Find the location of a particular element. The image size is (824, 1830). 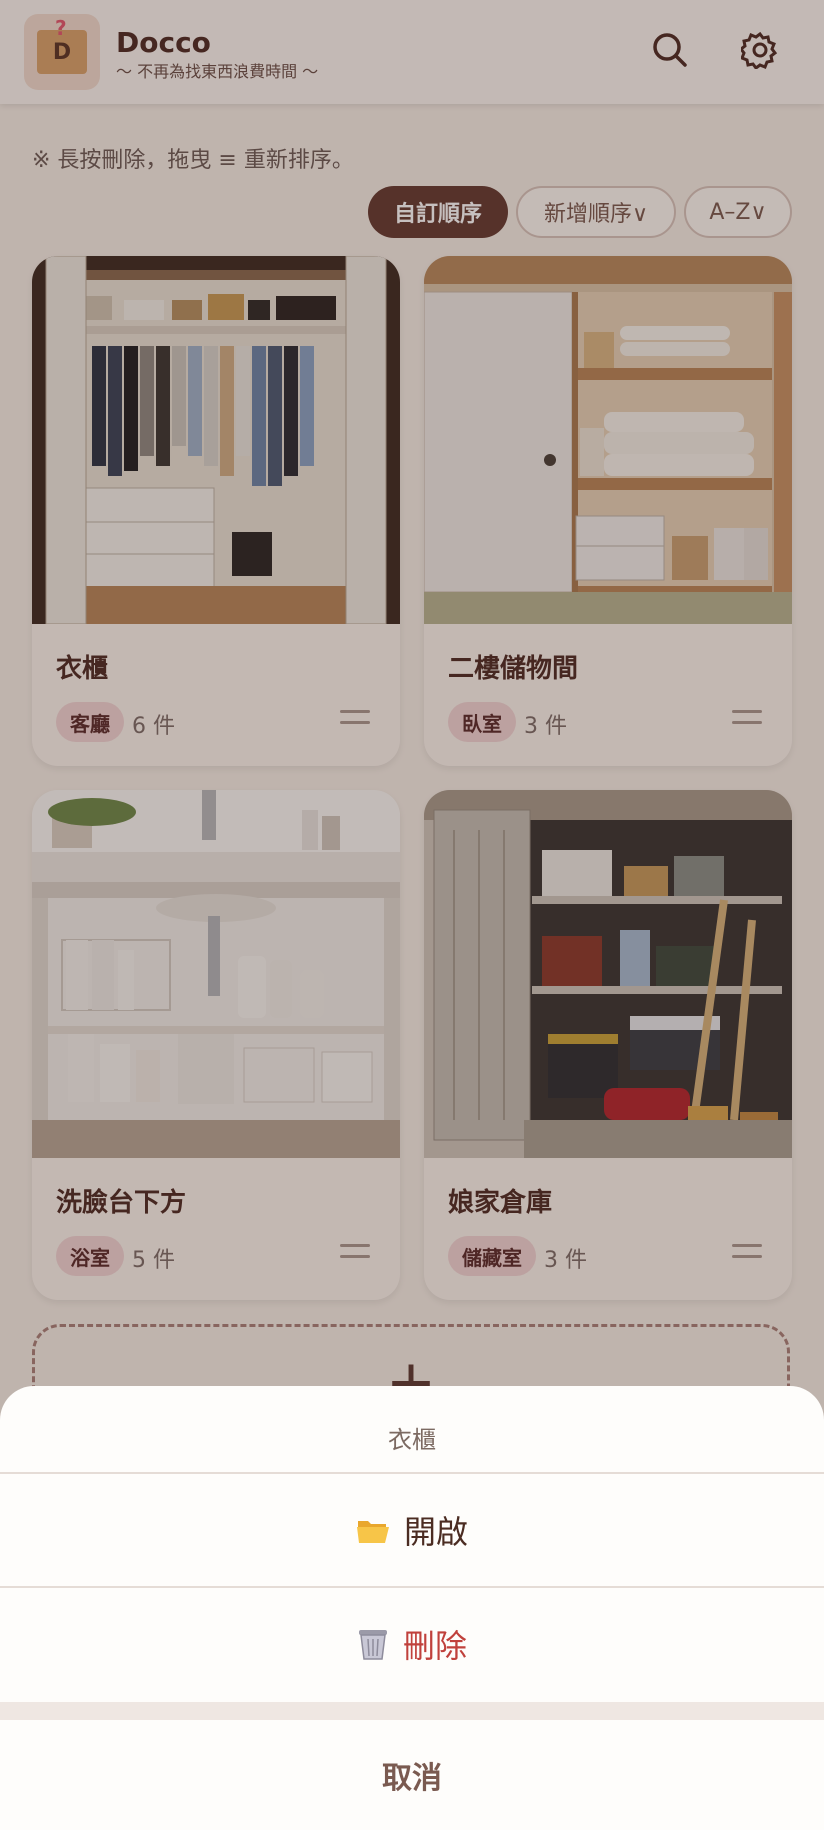

divider is located at coordinates (412, 1711).